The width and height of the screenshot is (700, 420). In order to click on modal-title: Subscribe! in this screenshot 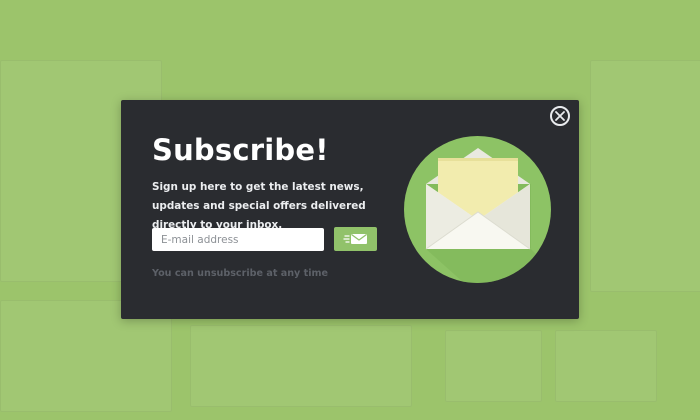, I will do `click(240, 150)`.